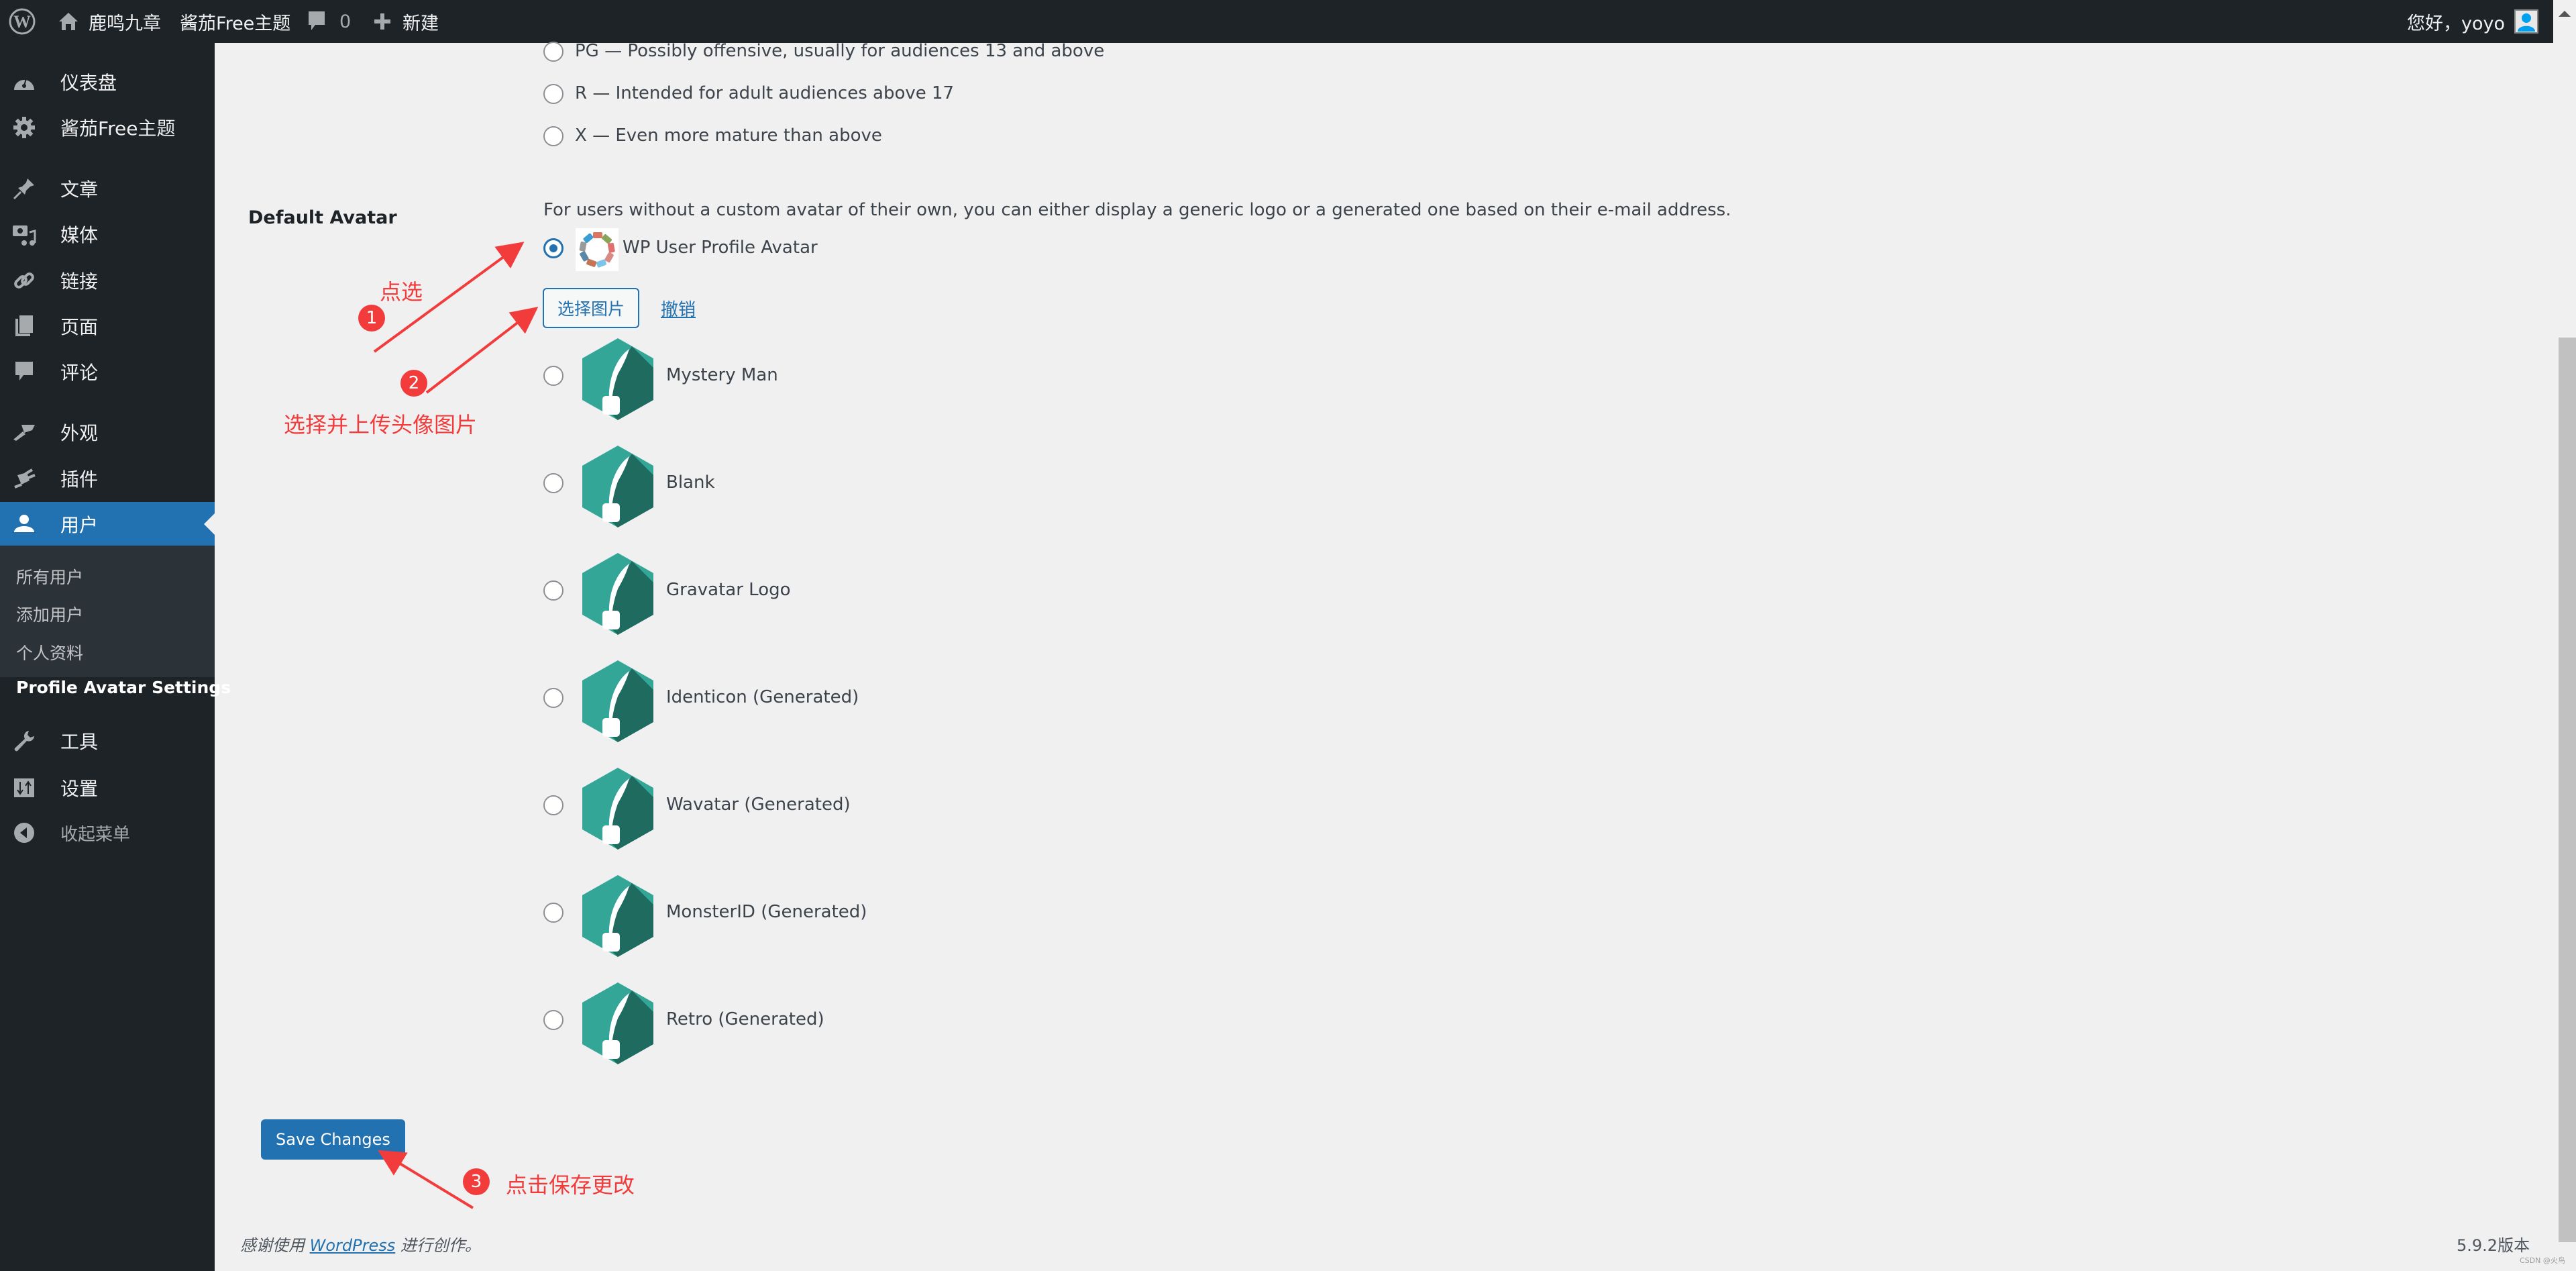  I want to click on rating-radio-r, so click(553, 94).